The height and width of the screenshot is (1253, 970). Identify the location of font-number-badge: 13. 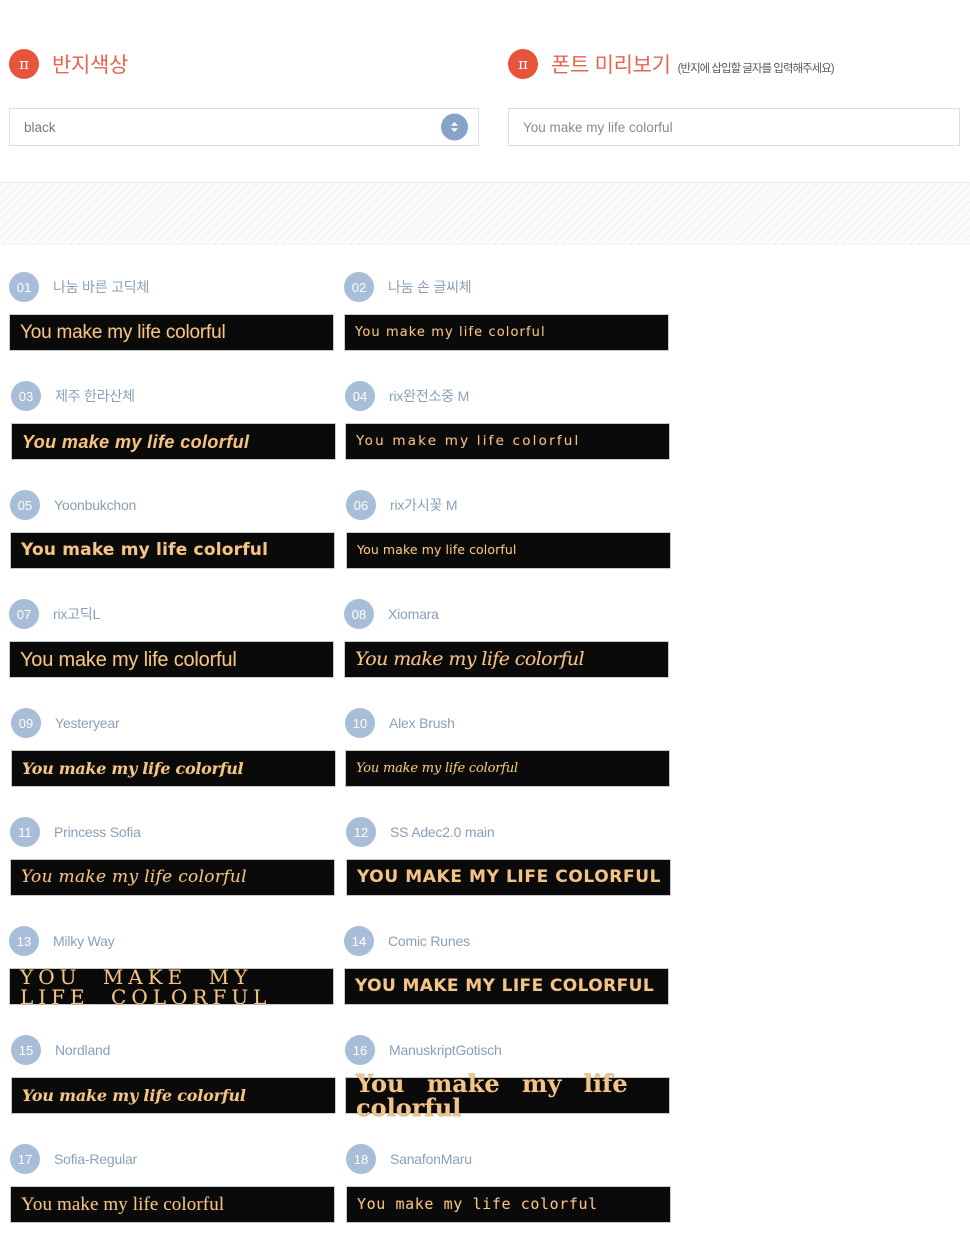
(24, 941).